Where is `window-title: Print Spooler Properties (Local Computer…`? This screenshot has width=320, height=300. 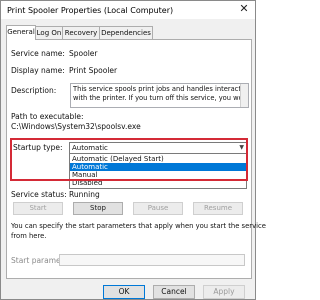 window-title: Print Spooler Properties (Local Computer… is located at coordinates (90, 10).